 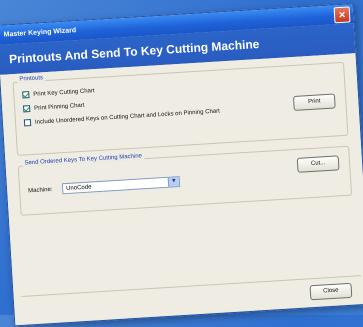 I want to click on print-button: Print, so click(x=314, y=102).